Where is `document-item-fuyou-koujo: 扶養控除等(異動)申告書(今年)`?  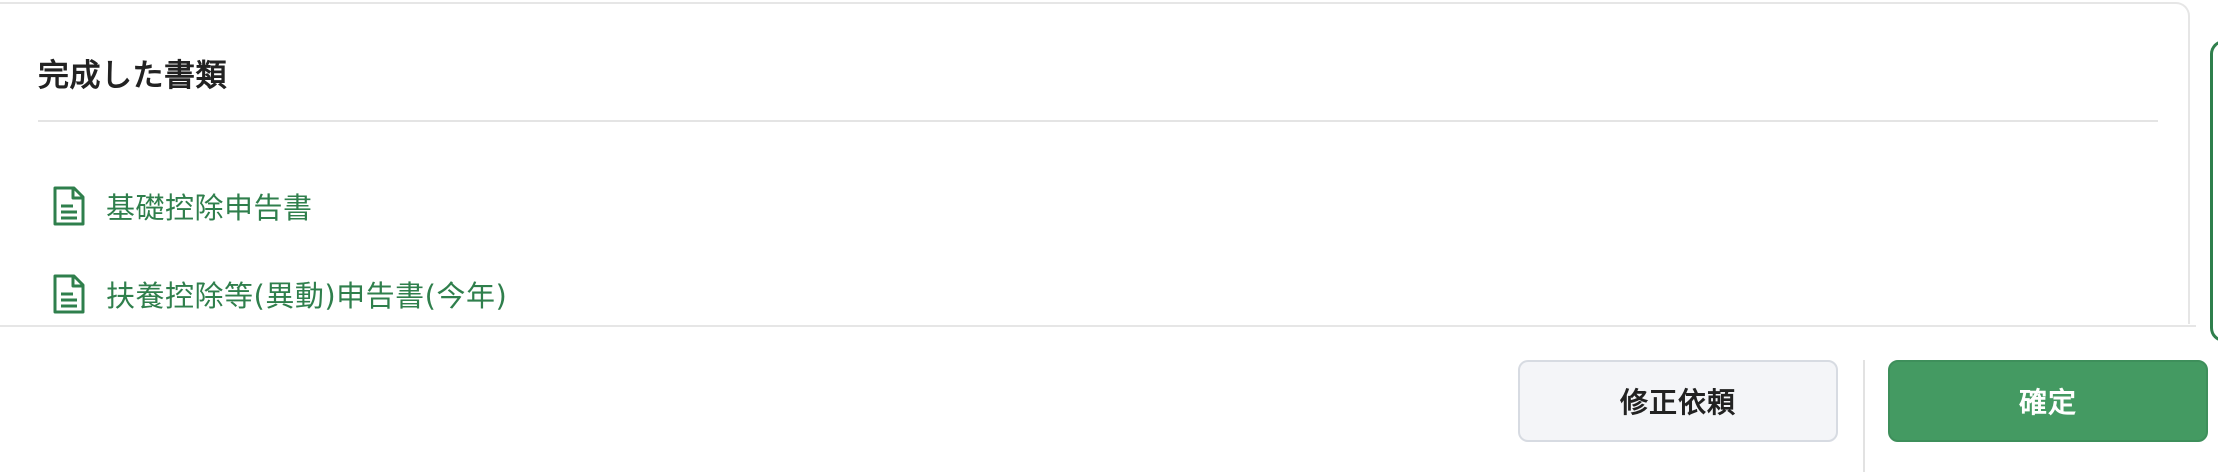 document-item-fuyou-koujo: 扶養控除等(異動)申告書(今年) is located at coordinates (279, 294).